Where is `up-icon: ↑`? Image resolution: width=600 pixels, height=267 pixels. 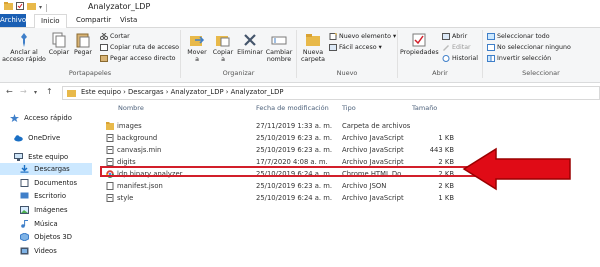
up-icon: ↑ is located at coordinates (49, 91).